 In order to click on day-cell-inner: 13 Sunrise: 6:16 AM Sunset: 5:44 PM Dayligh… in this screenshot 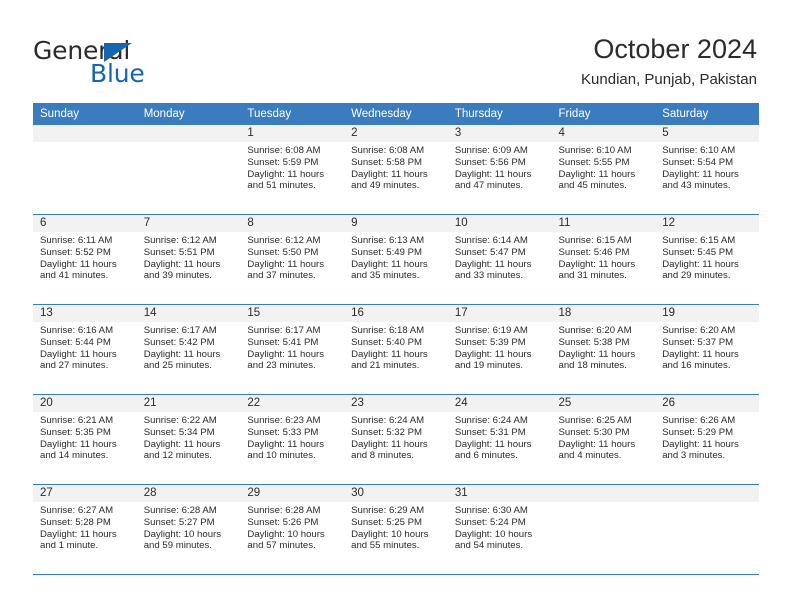, I will do `click(85, 349)`.